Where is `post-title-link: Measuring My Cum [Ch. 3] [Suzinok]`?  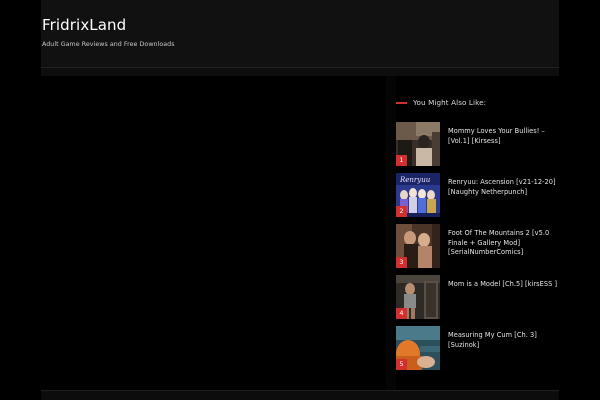 post-title-link: Measuring My Cum [Ch. 3] [Suzinok] is located at coordinates (503, 340).